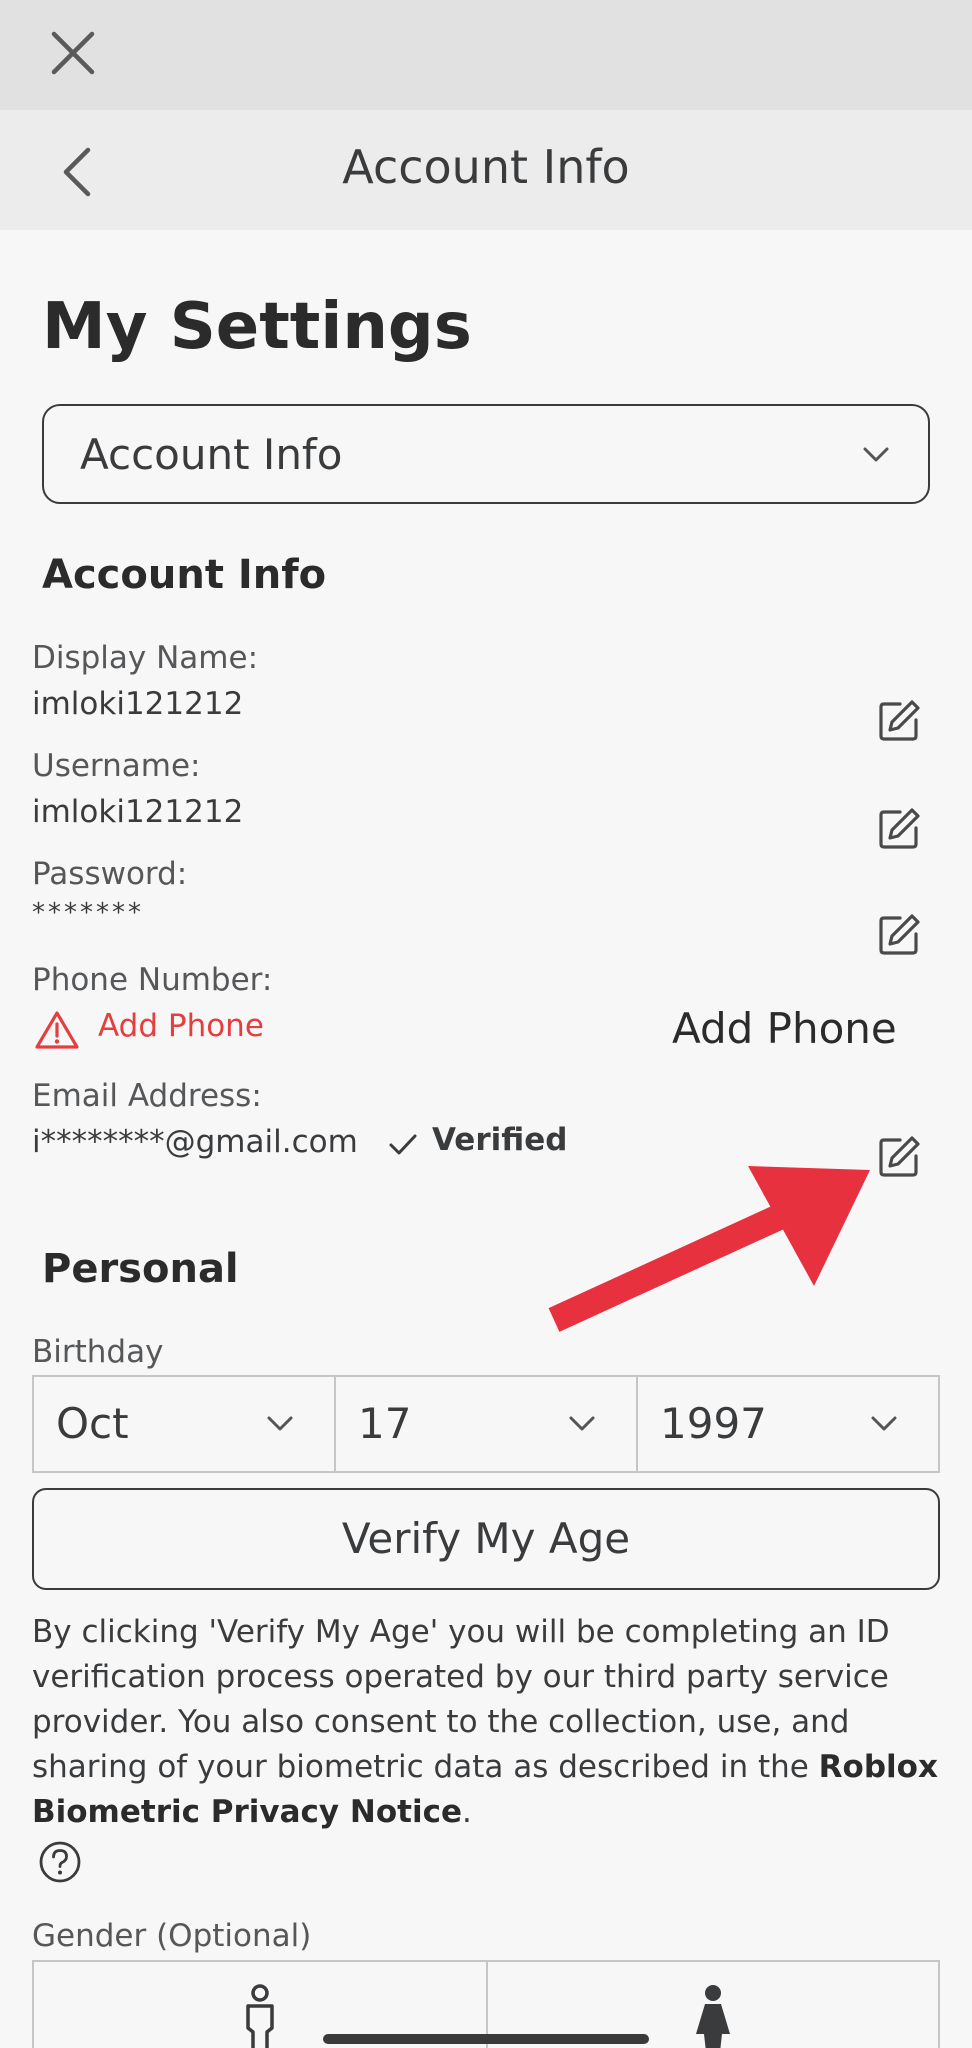 The width and height of the screenshot is (972, 2048). I want to click on email-address-label: Email Address:, so click(147, 1096).